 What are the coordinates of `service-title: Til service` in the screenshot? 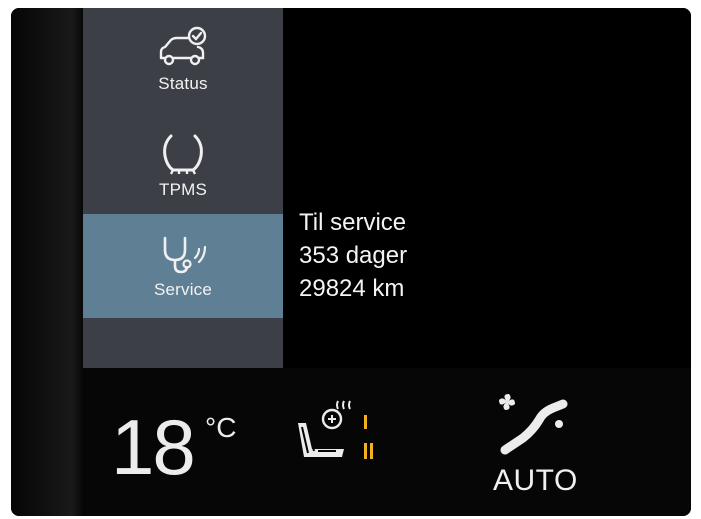 It's located at (353, 222).